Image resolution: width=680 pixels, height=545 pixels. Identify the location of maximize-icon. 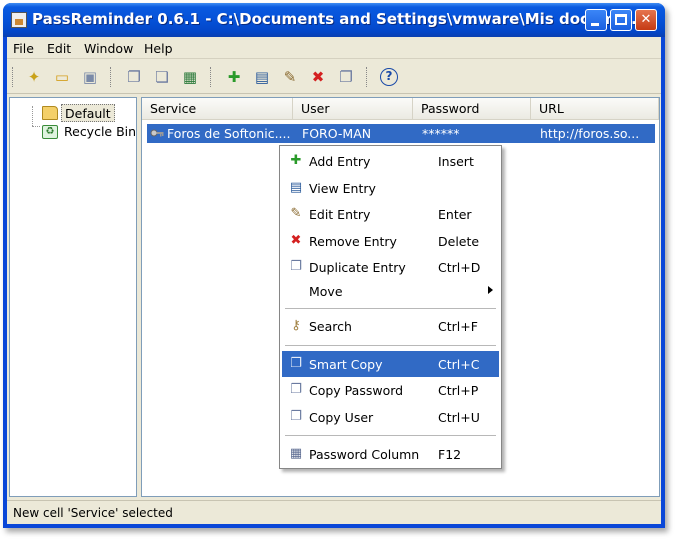
(621, 19).